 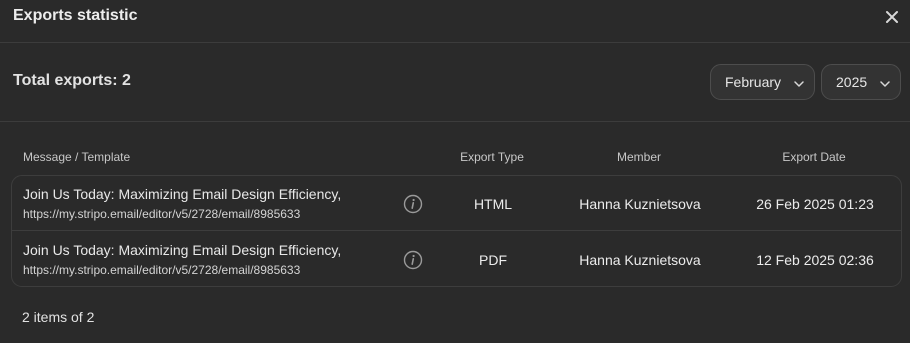 I want to click on total-exports-label: Total exports: 2, so click(x=72, y=80).